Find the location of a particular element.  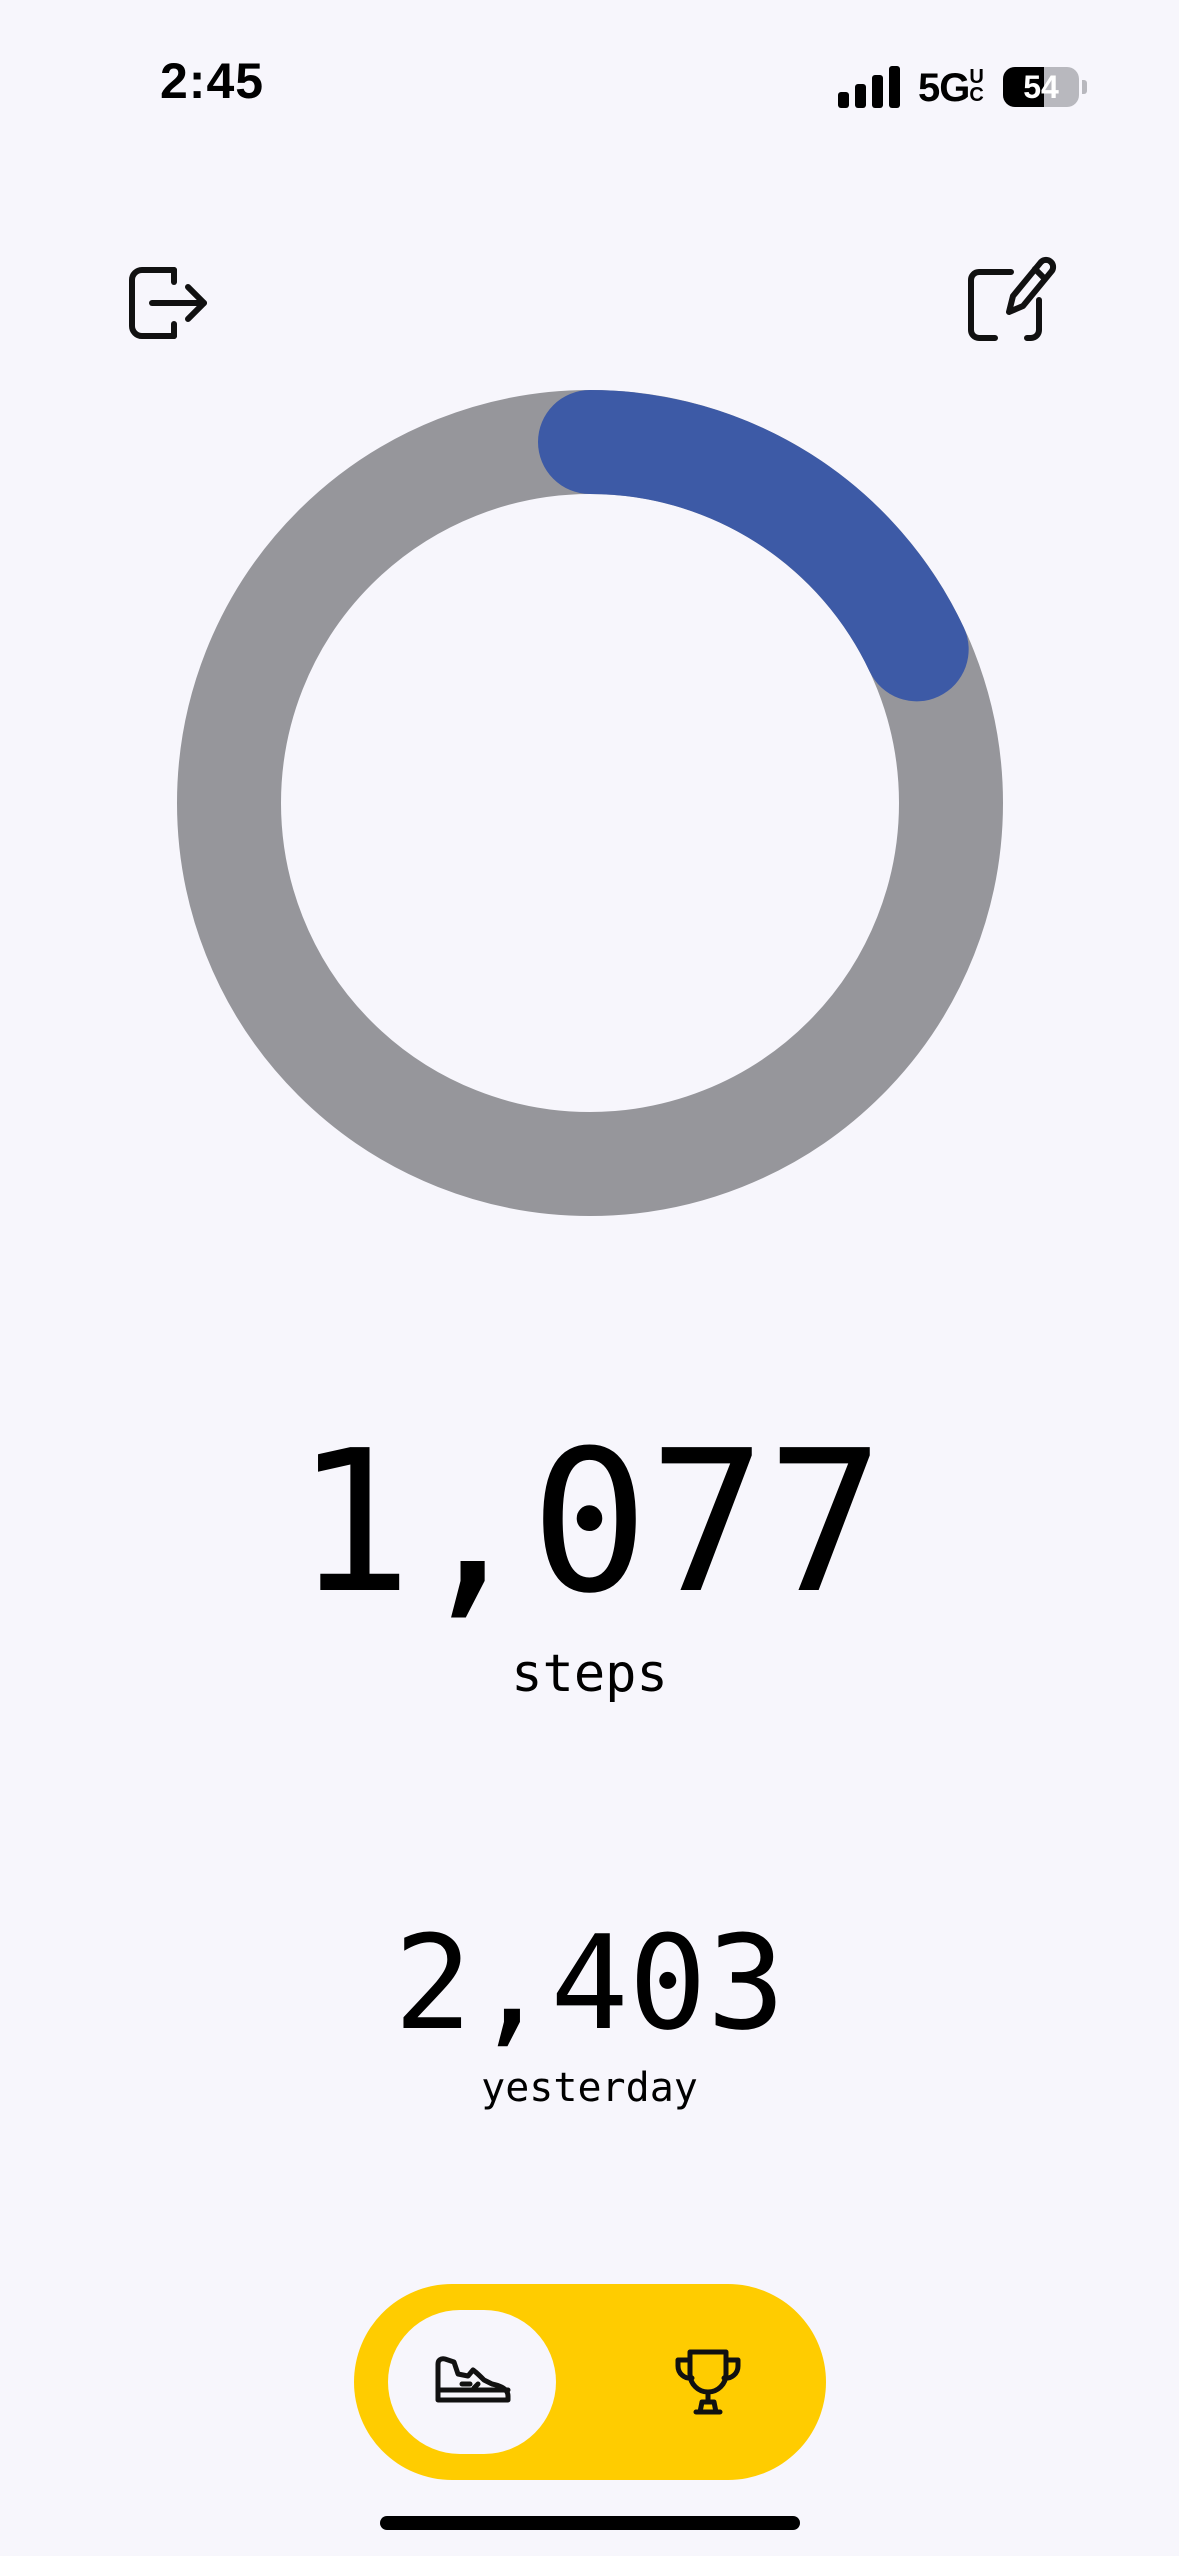

tab-bar is located at coordinates (590, 2382).